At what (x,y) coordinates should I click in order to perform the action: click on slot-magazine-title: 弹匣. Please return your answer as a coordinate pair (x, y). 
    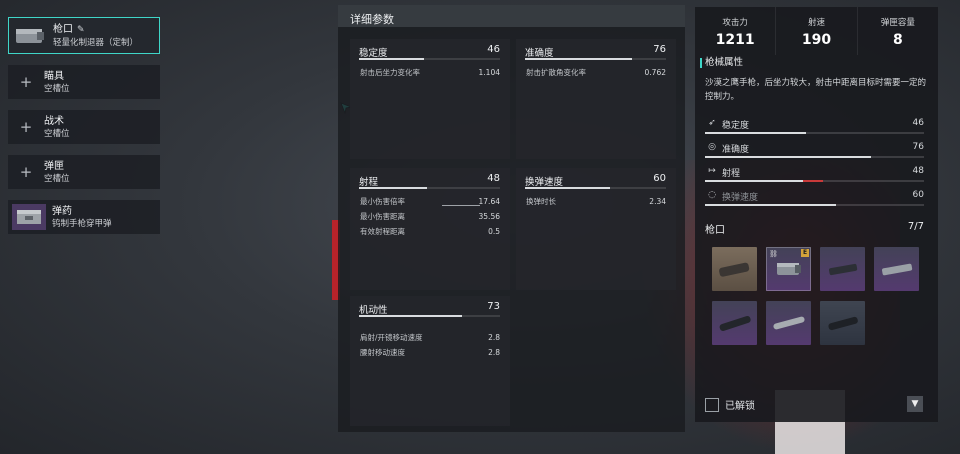
    Looking at the image, I should click on (54, 166).